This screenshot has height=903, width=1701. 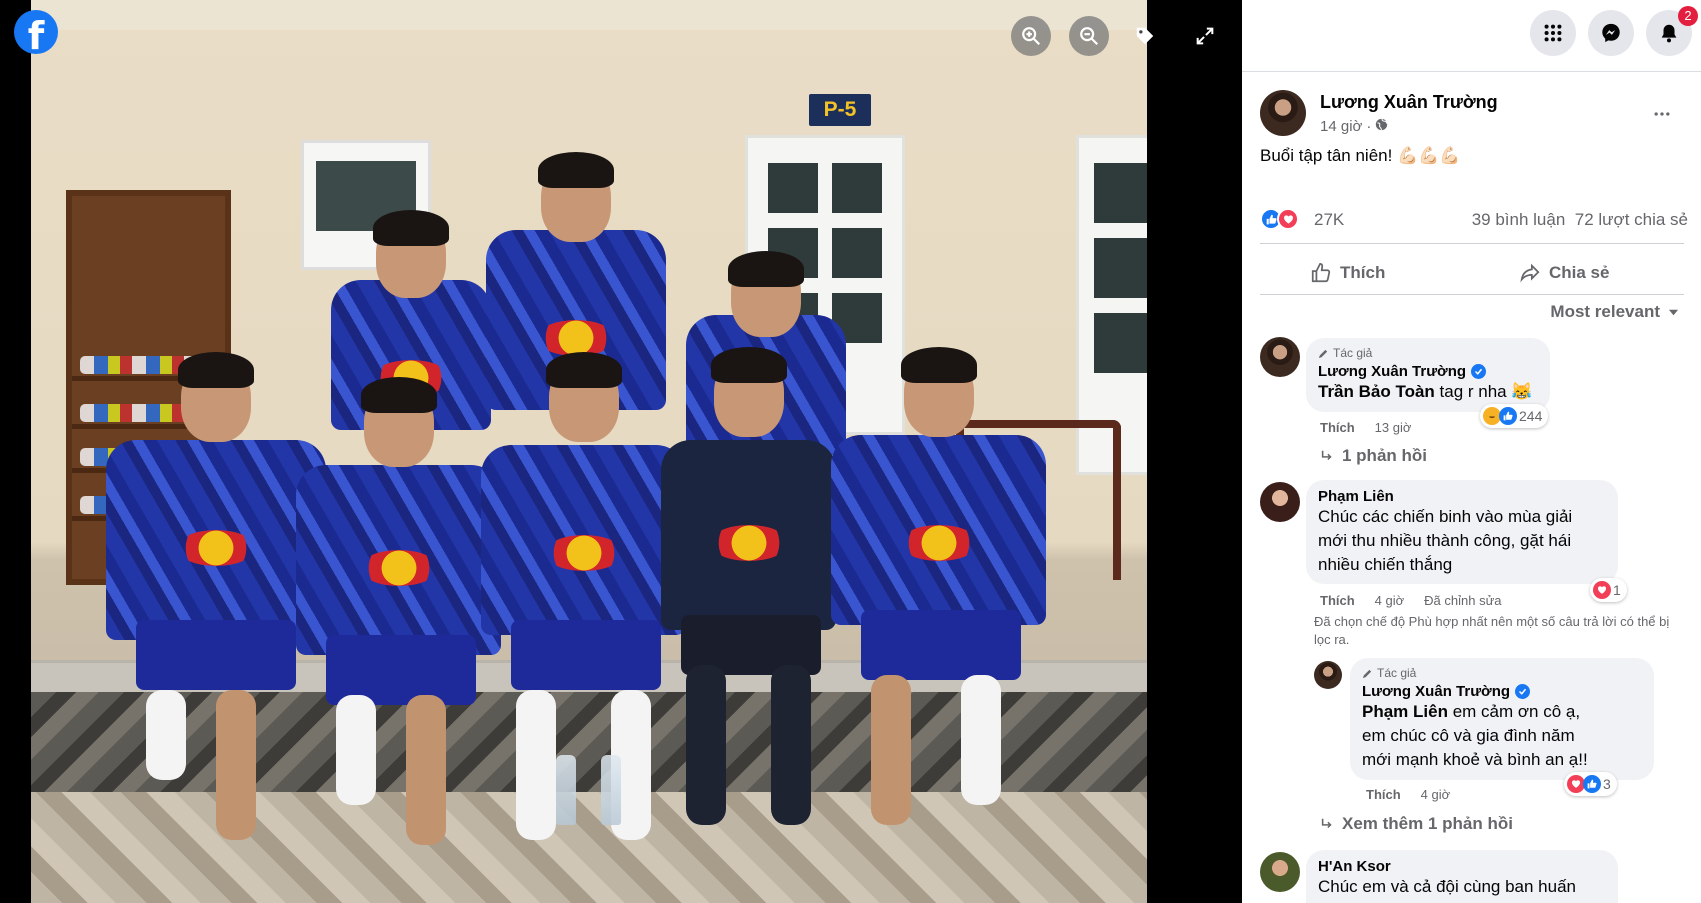 What do you see at coordinates (1470, 115) in the screenshot?
I see `post-header: Lương Xuân Trường 14 giờ ·` at bounding box center [1470, 115].